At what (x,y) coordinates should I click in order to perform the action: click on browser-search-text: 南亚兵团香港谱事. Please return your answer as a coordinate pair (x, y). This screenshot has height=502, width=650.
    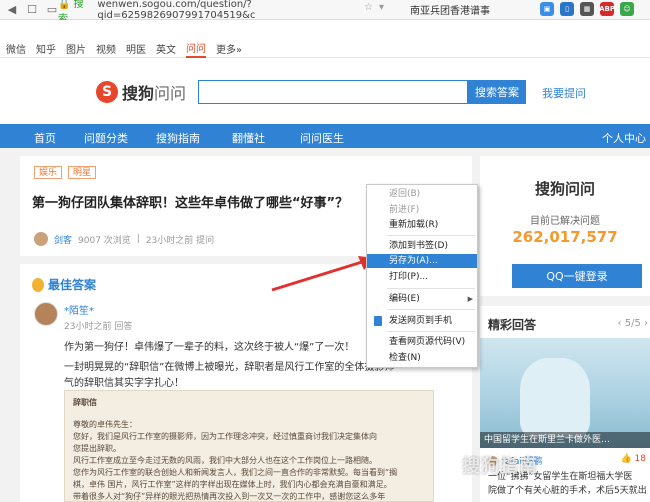
    Looking at the image, I should click on (450, 11).